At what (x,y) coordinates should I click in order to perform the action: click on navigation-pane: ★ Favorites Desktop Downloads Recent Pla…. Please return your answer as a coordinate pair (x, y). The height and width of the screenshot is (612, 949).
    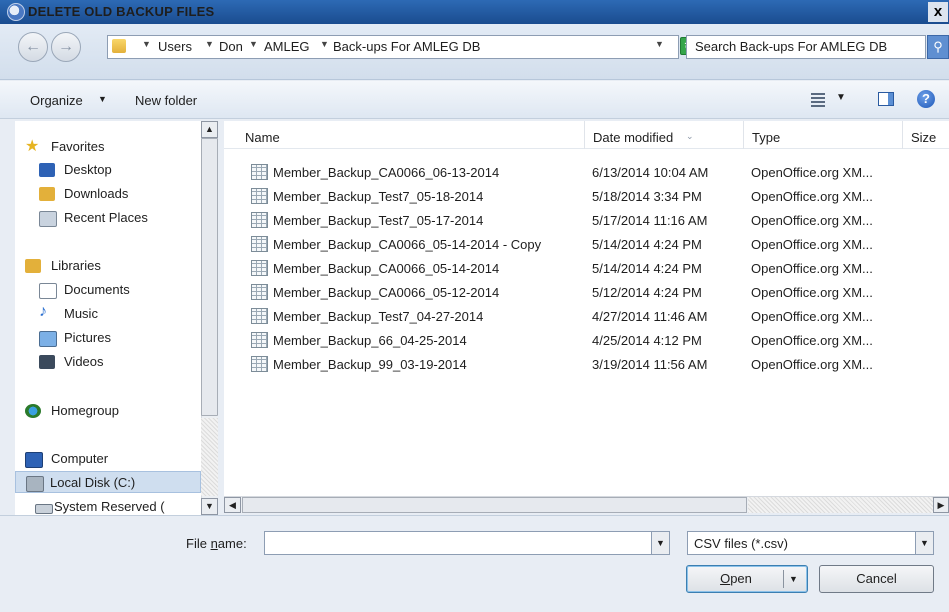
    Looking at the image, I should click on (116, 318).